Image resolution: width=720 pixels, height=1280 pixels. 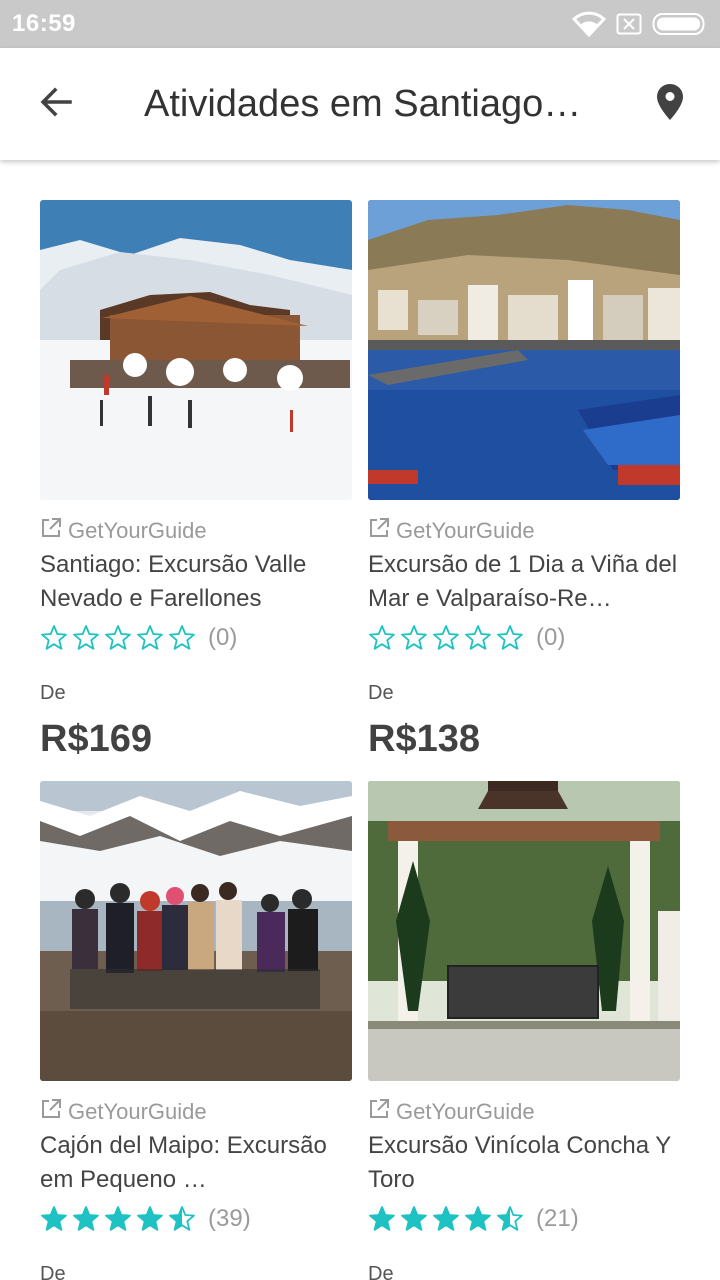 I want to click on map-pin-icon, so click(x=670, y=104).